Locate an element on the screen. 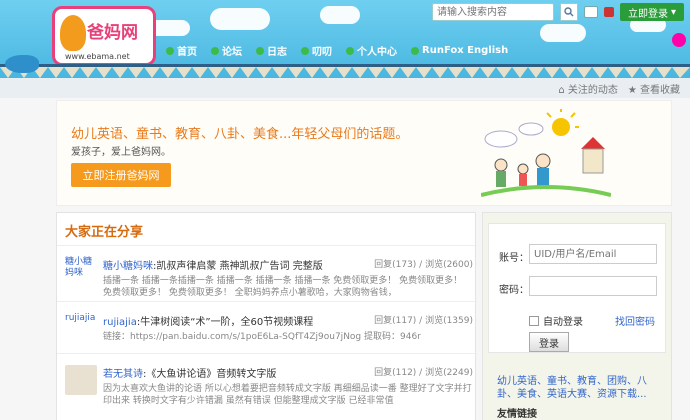 The height and width of the screenshot is (420, 690). avatar-alt-text: rujiajia is located at coordinates (80, 318).